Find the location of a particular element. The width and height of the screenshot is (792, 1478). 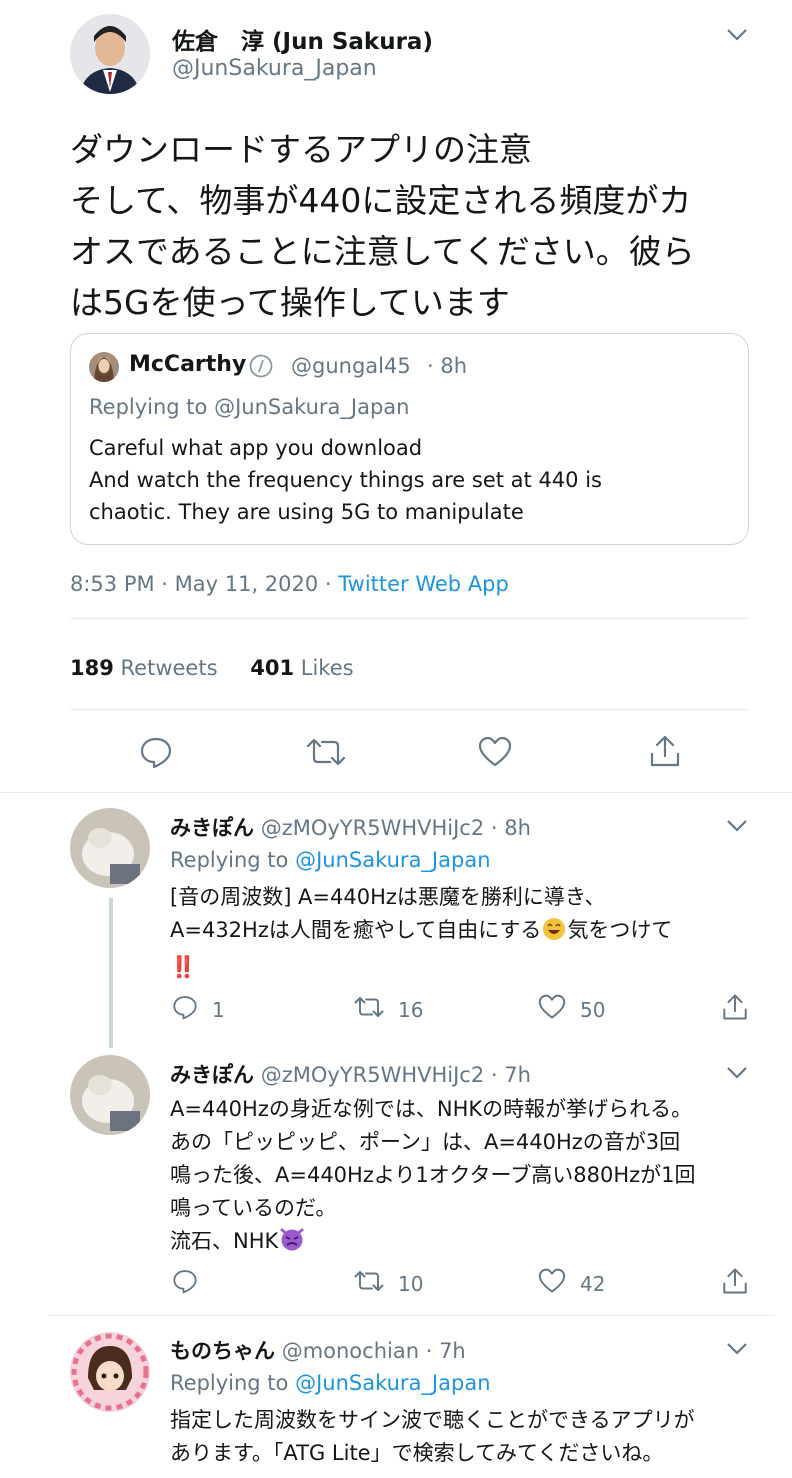

reply-time: · 8h is located at coordinates (510, 828).